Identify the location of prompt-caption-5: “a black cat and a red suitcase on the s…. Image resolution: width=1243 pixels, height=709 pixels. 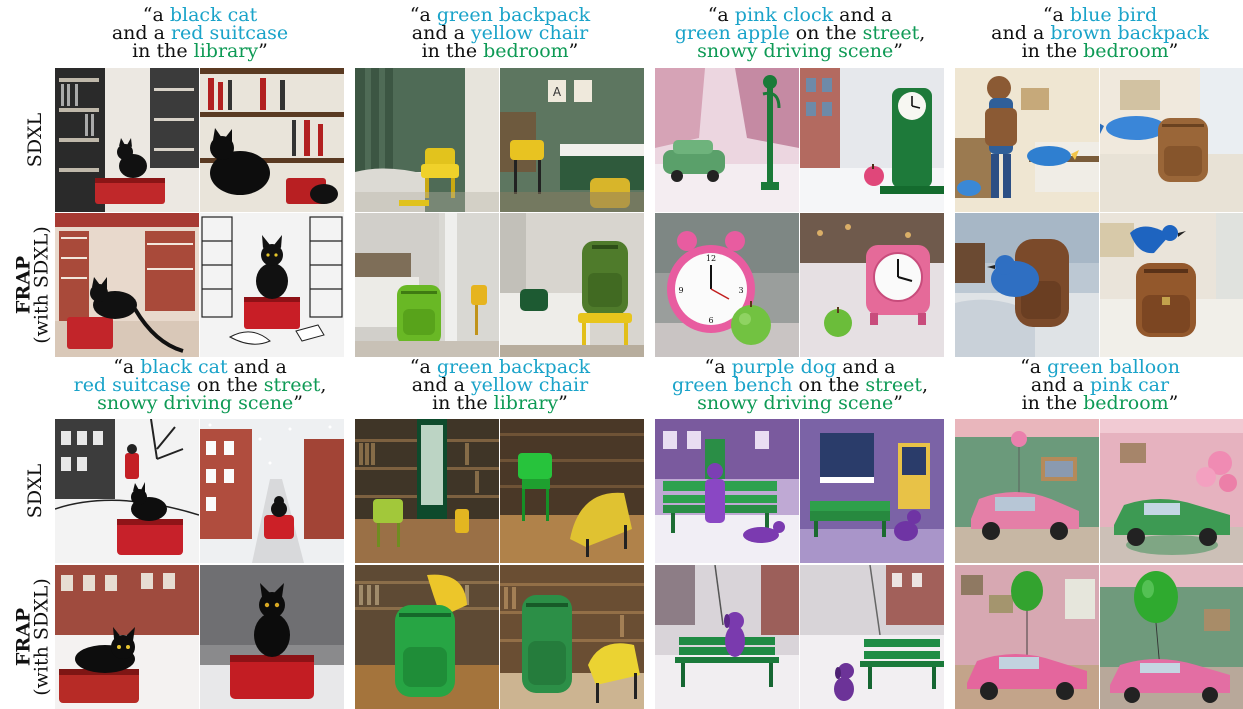
(200, 385).